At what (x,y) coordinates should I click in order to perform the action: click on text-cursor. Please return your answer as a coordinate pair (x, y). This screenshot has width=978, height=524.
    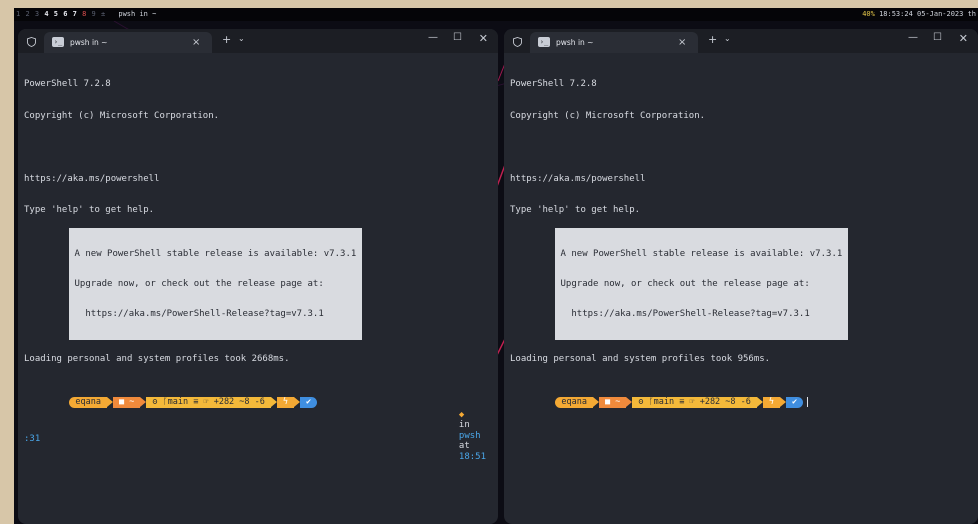
    Looking at the image, I should click on (808, 401).